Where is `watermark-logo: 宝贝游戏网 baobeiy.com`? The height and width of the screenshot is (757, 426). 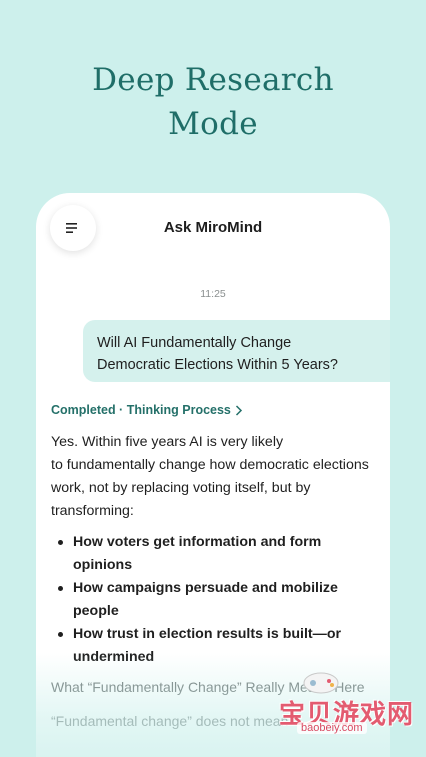
watermark-logo: 宝贝游戏网 baobeiy.com is located at coordinates (335, 704).